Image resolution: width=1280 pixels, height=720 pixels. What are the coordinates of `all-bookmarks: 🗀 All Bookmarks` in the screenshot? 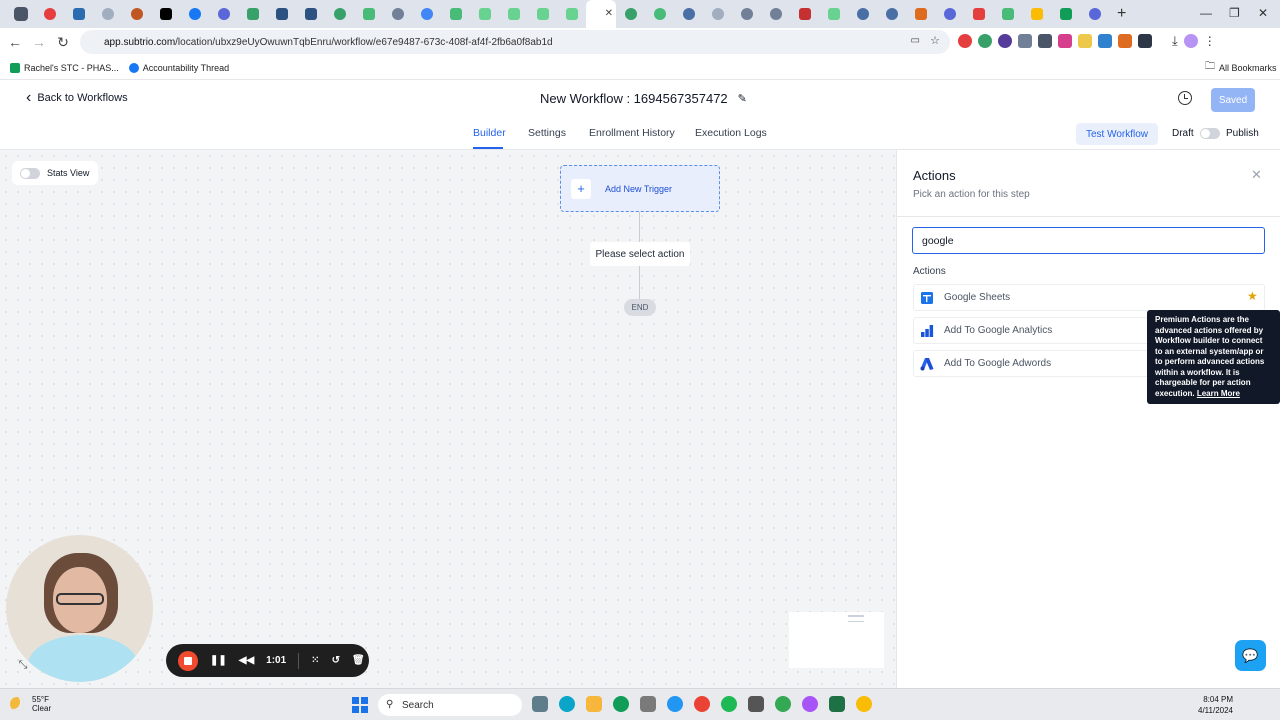 It's located at (1241, 67).